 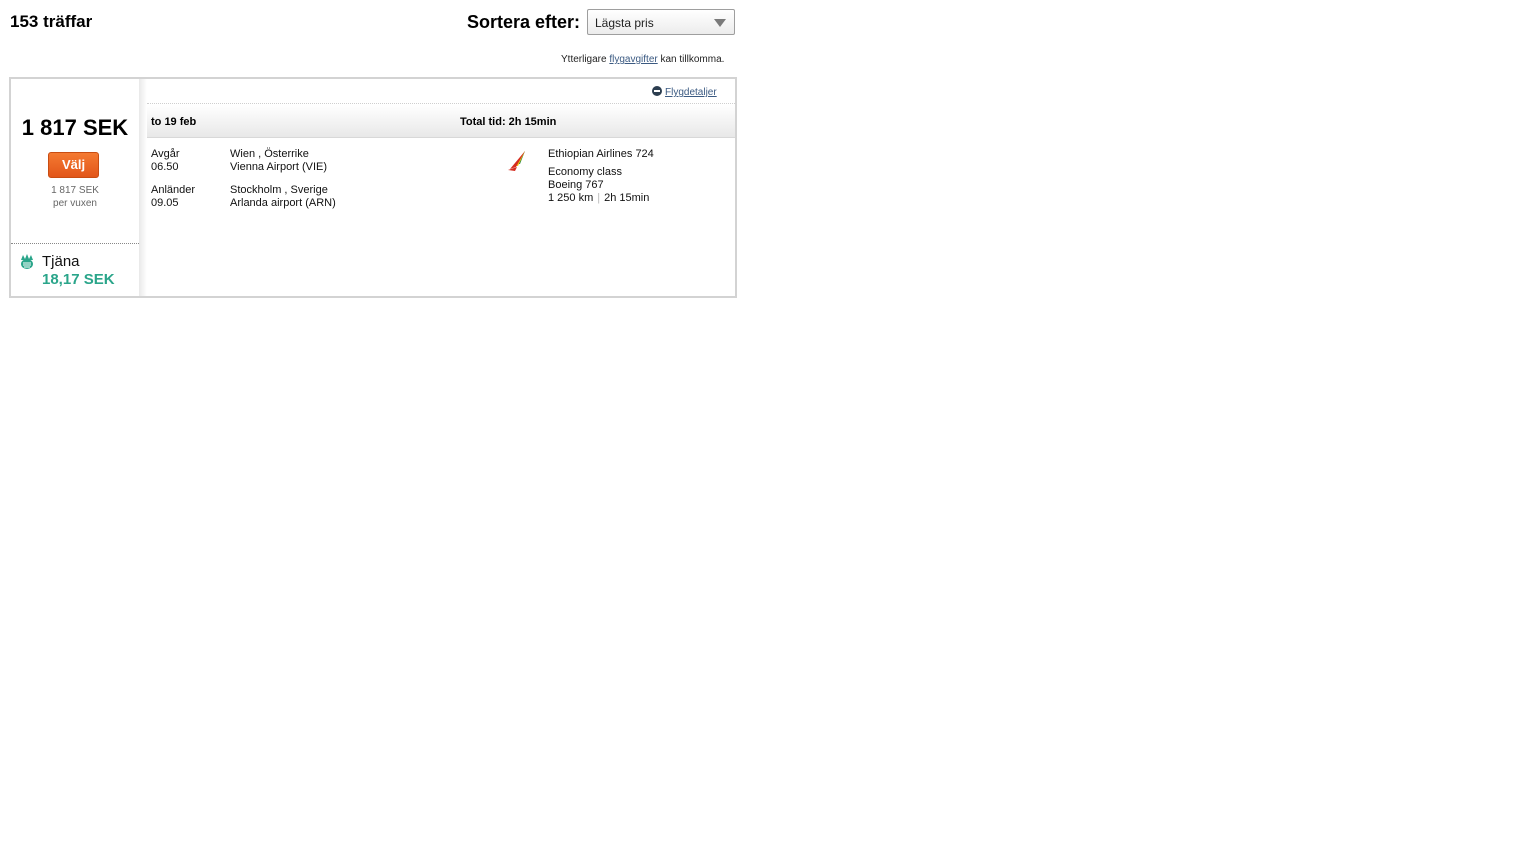 What do you see at coordinates (75, 127) in the screenshot?
I see `offer-price: 1 817 SEK` at bounding box center [75, 127].